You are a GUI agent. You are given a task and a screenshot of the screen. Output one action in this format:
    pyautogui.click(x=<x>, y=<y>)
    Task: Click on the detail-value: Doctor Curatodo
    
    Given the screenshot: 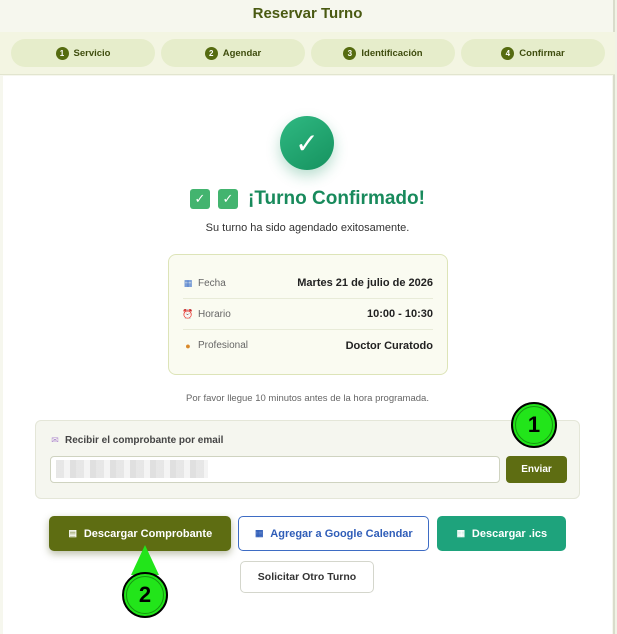 What is the action you would take?
    pyautogui.click(x=389, y=345)
    